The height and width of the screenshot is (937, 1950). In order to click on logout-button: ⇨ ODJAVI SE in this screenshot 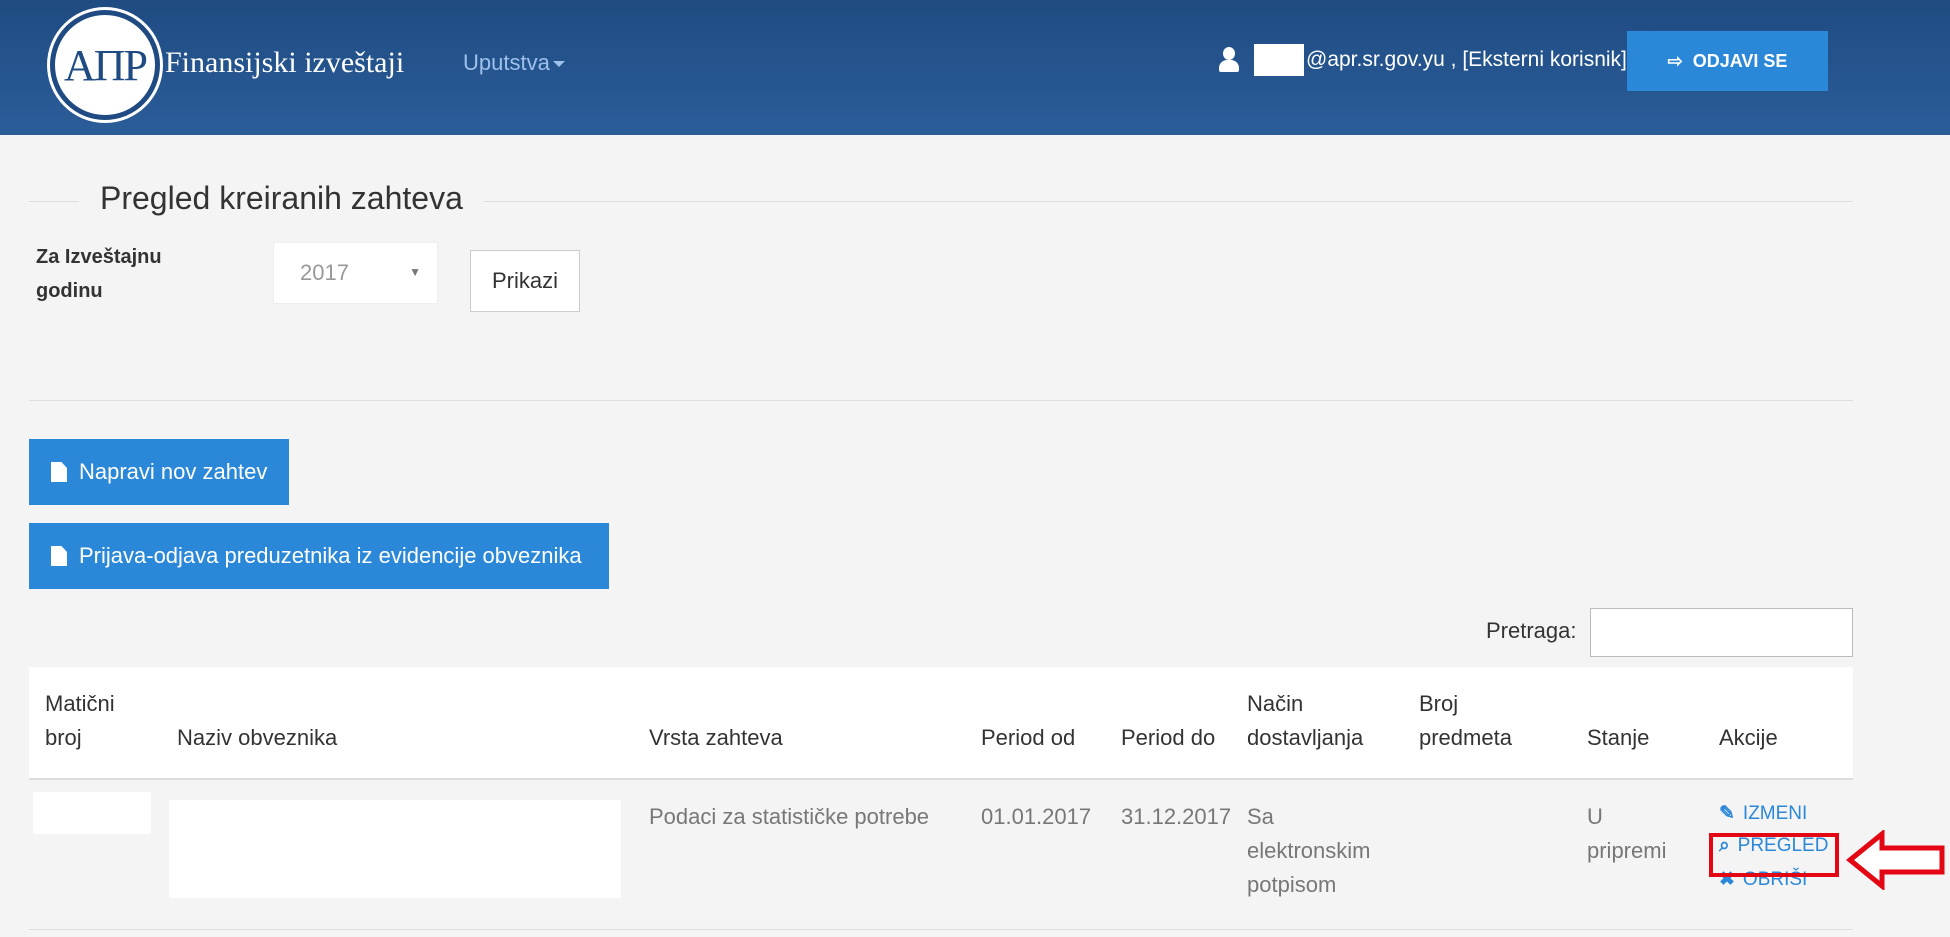, I will do `click(1727, 61)`.